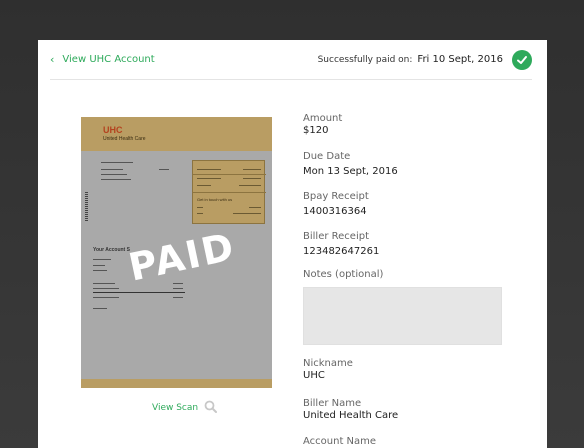  What do you see at coordinates (336, 204) in the screenshot?
I see `bpay-receipt-field: Bpay Receipt 1400316364` at bounding box center [336, 204].